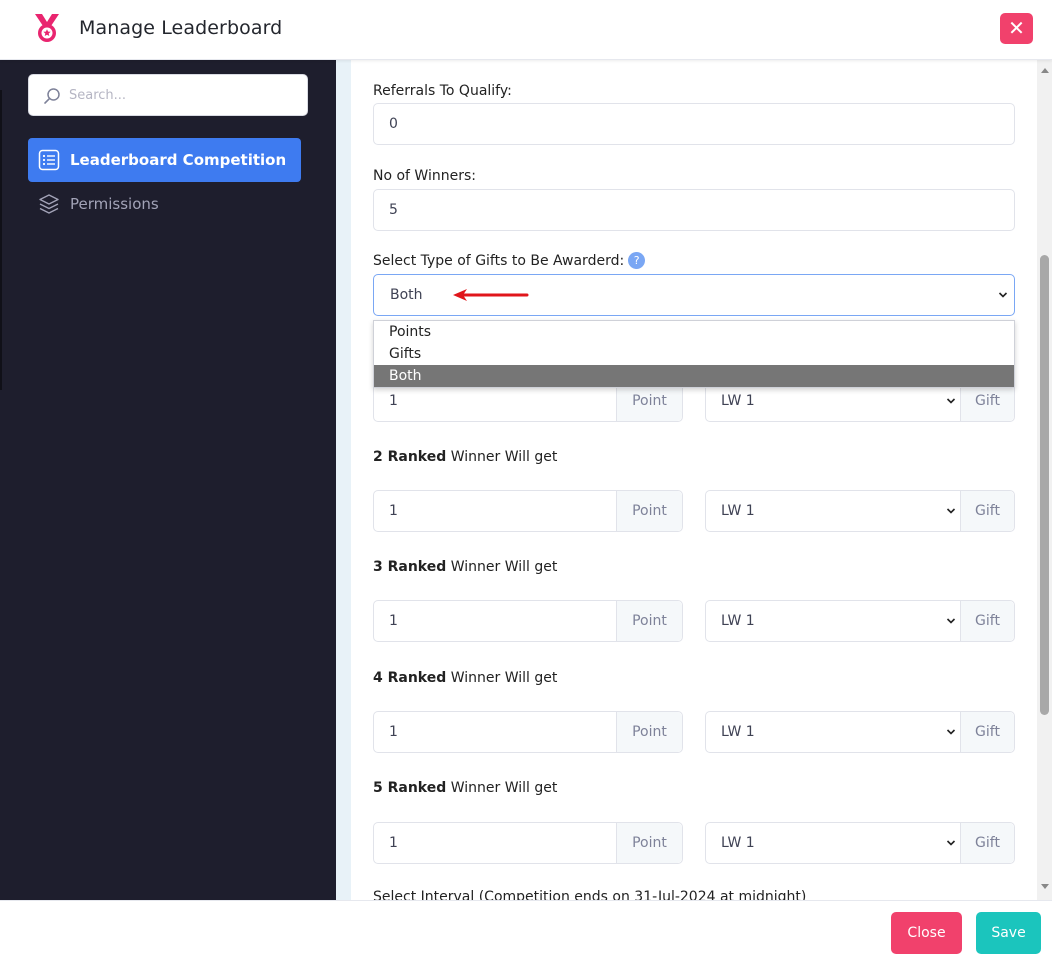 The image size is (1052, 964). I want to click on rank-2-label: 2 Ranked Winner Will get, so click(465, 457).